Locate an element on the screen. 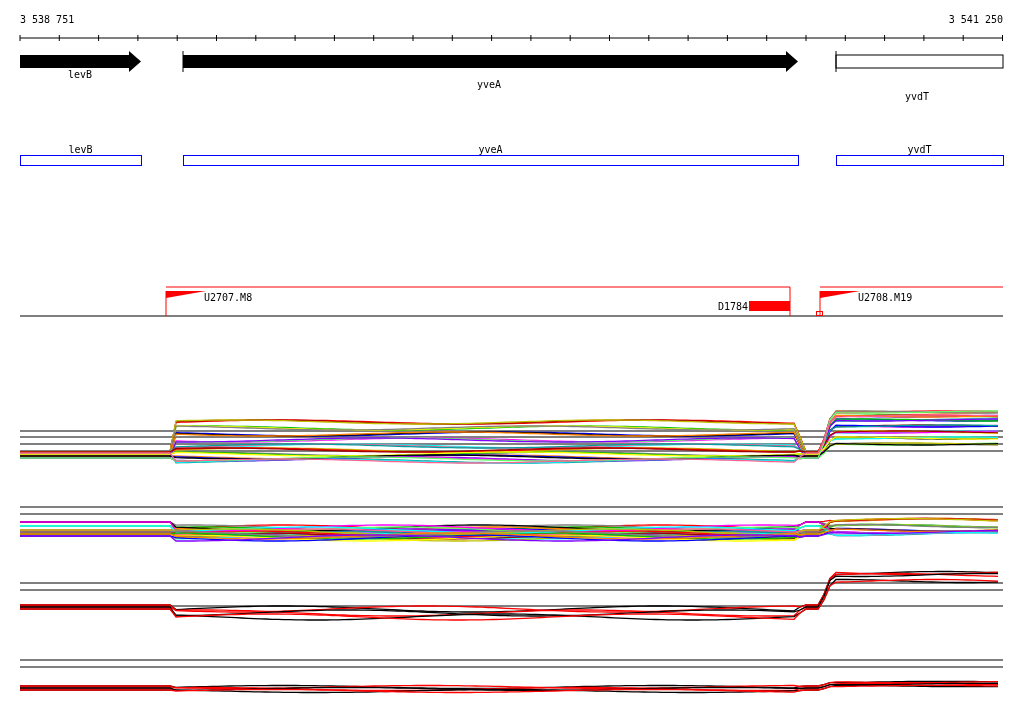  annotation-label: yveA is located at coordinates (490, 149).